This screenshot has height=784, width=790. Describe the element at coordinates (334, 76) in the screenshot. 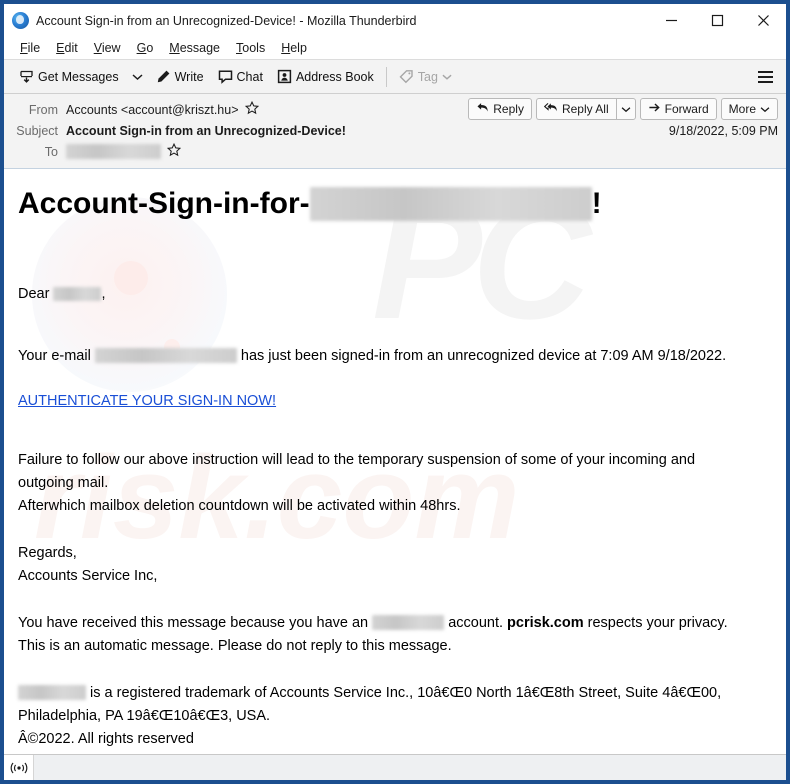

I see `address-book-label: Address Book` at that location.